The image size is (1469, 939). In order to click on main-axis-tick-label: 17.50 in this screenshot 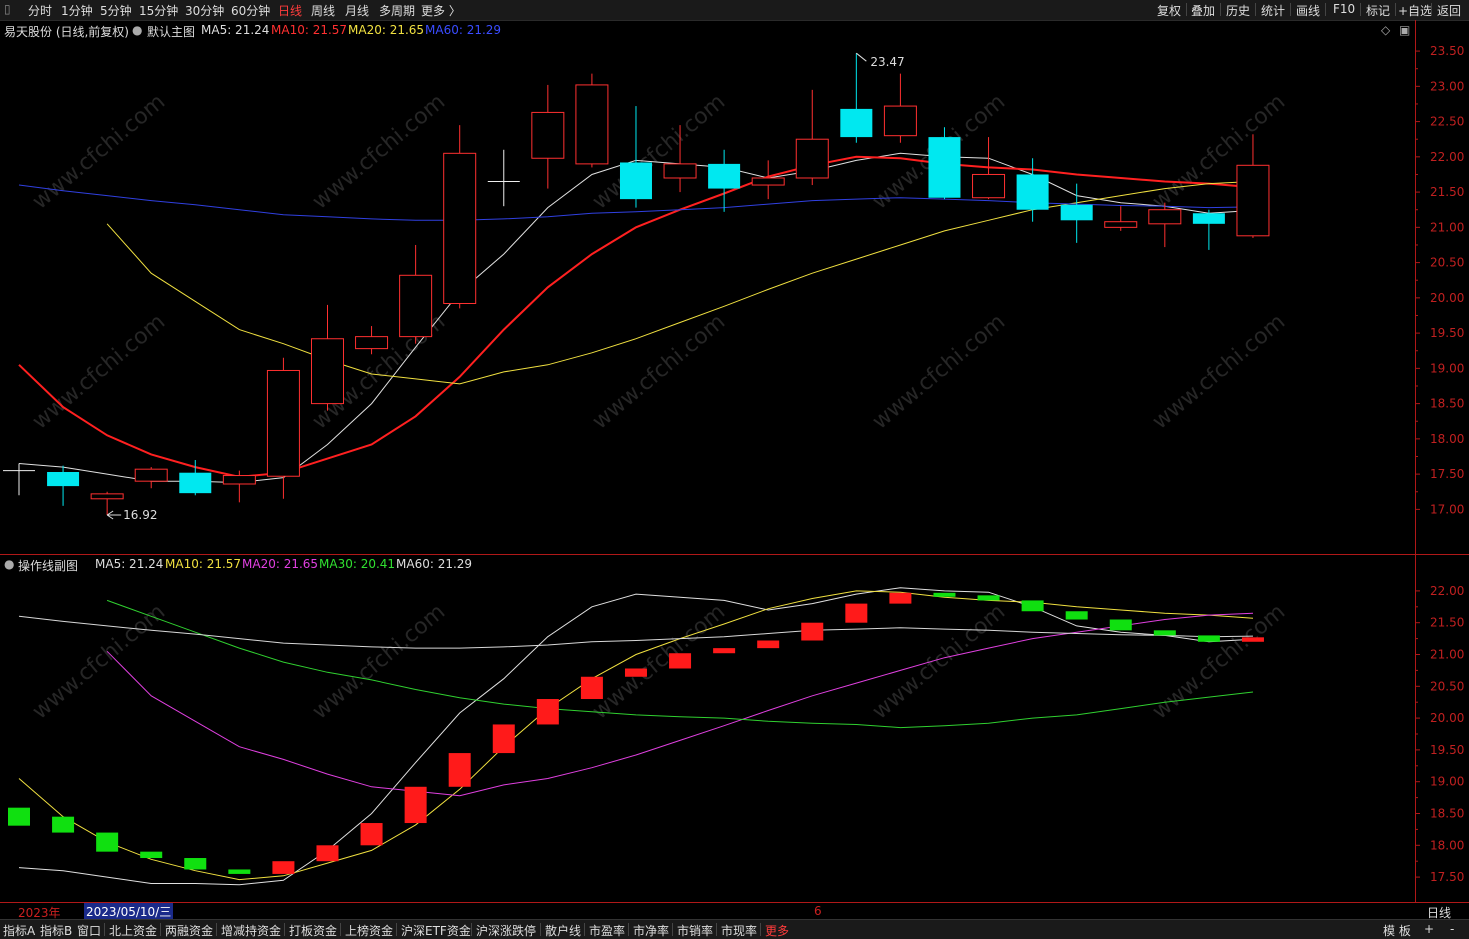, I will do `click(1447, 474)`.